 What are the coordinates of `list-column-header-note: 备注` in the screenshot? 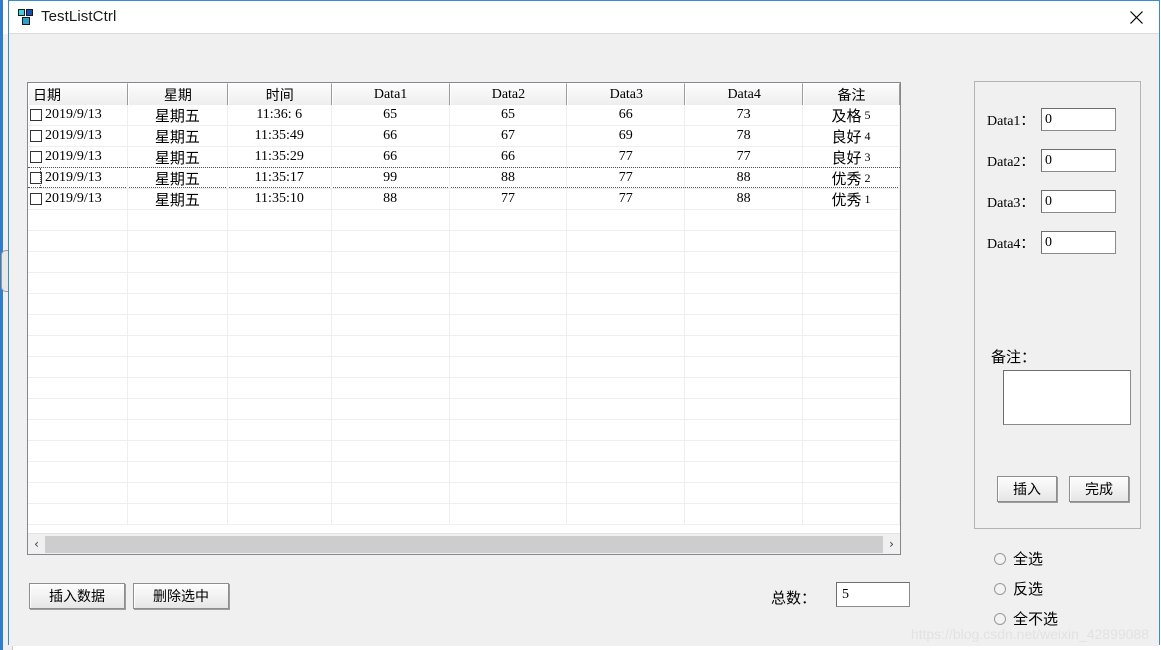 It's located at (851, 94).